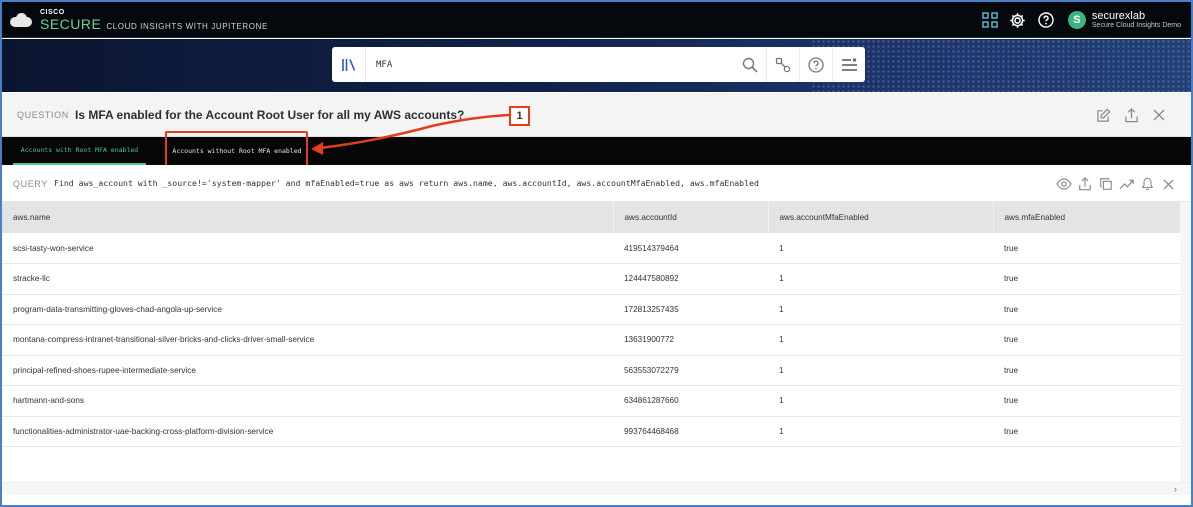 The image size is (1193, 507). What do you see at coordinates (690, 340) in the screenshot?
I see `cell-account-id: 13631900772` at bounding box center [690, 340].